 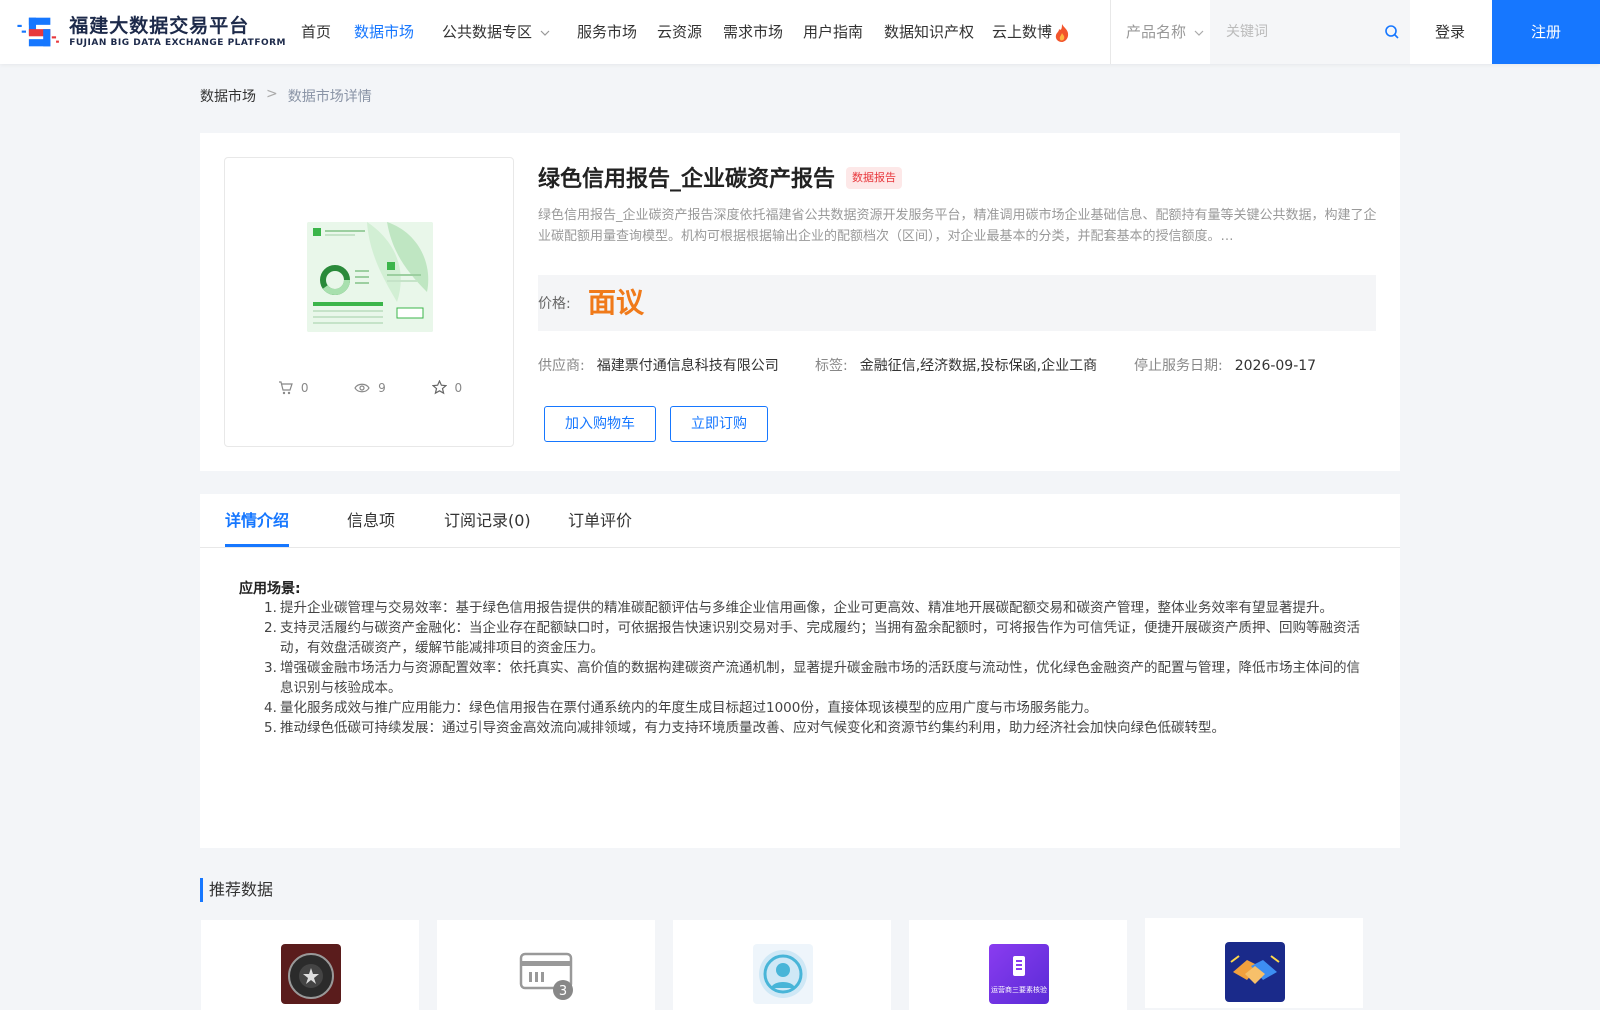 What do you see at coordinates (1296, 32) in the screenshot?
I see `search-input` at bounding box center [1296, 32].